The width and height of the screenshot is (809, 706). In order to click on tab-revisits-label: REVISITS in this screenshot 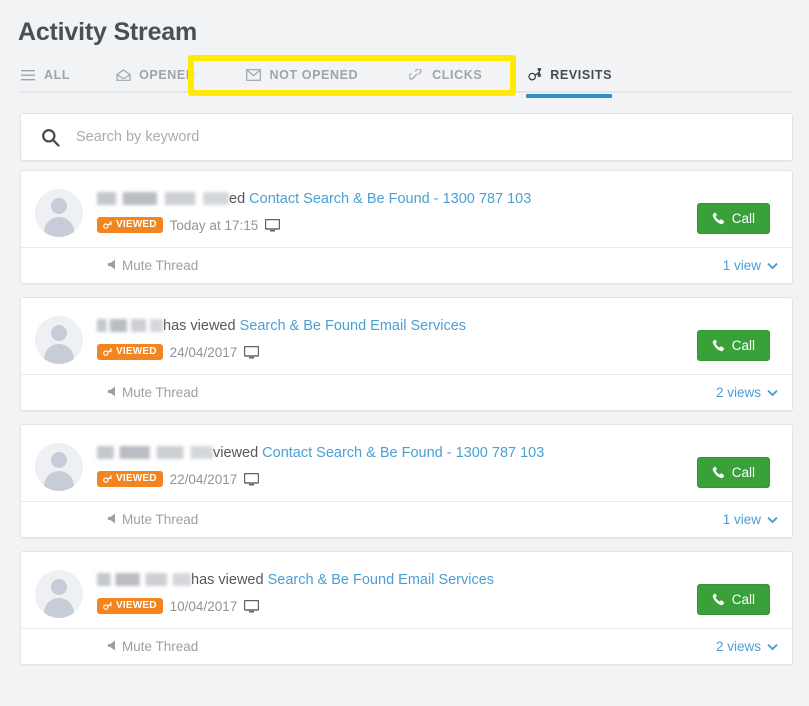, I will do `click(581, 75)`.